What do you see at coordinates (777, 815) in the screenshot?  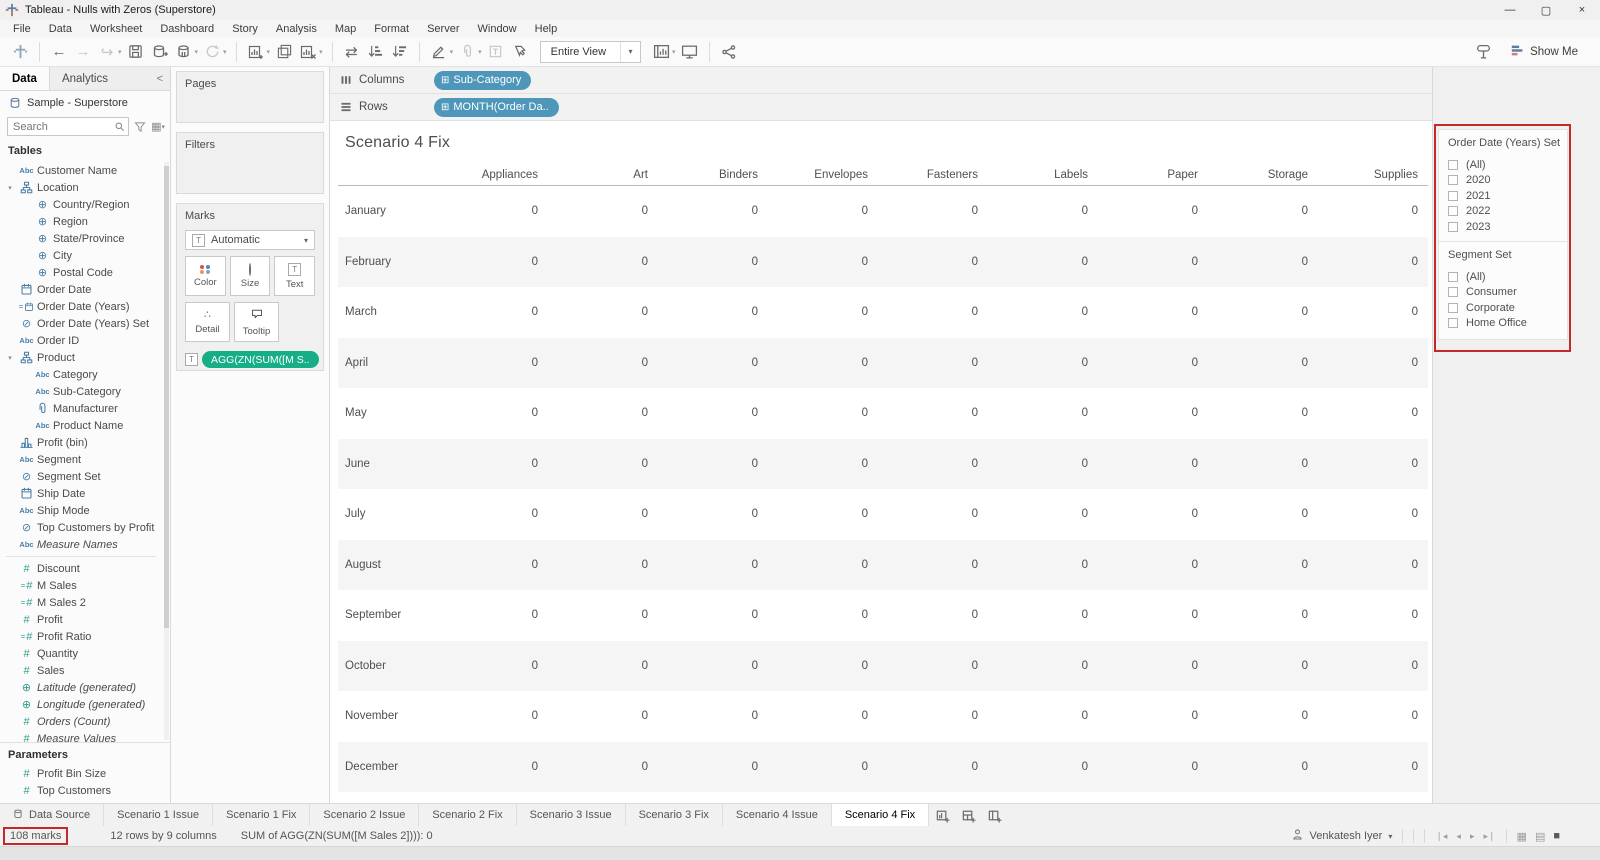 I see `tab-scenario-4-issue: Scenario 4 Issue` at bounding box center [777, 815].